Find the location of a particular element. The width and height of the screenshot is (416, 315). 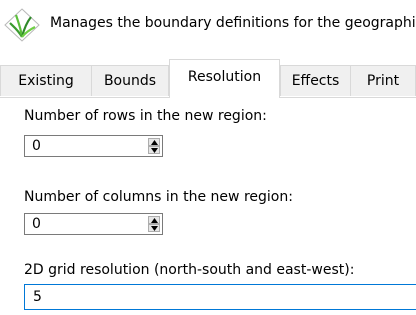

tab-existing: Existing is located at coordinates (46, 80).